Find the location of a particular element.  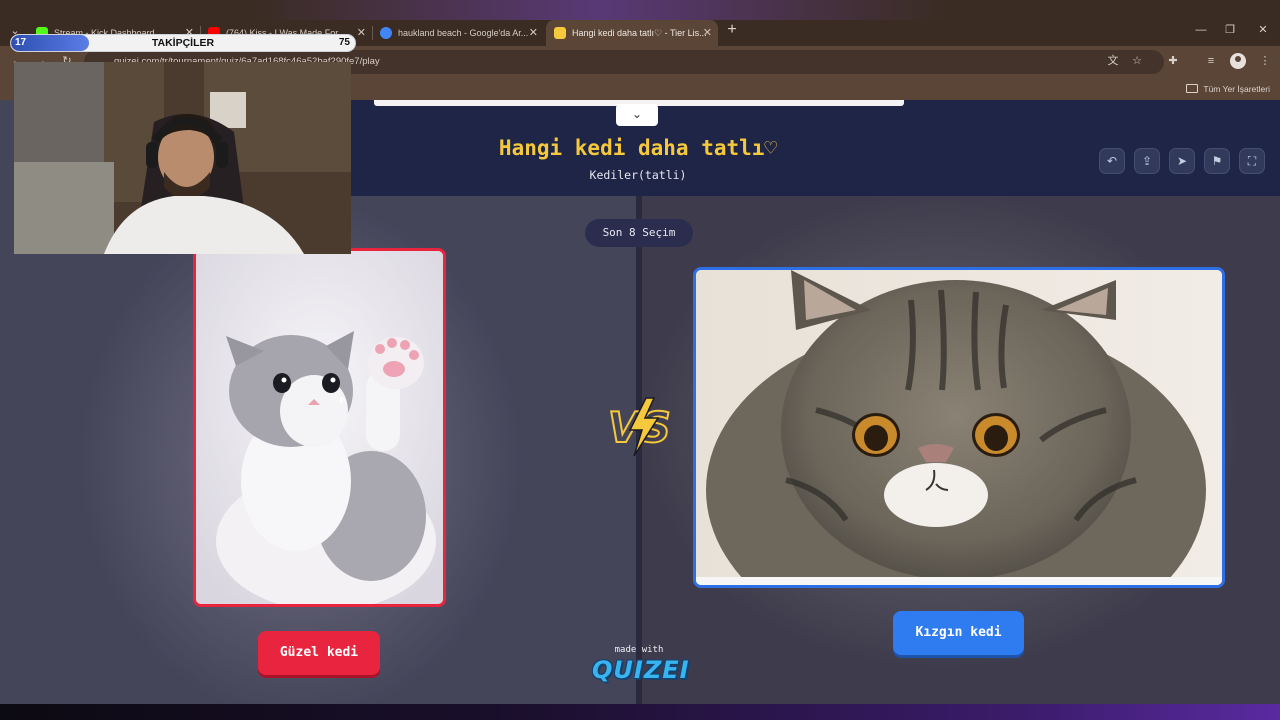

all-bookmarks-folder: Tüm Yer İşaretleri is located at coordinates (1228, 89).